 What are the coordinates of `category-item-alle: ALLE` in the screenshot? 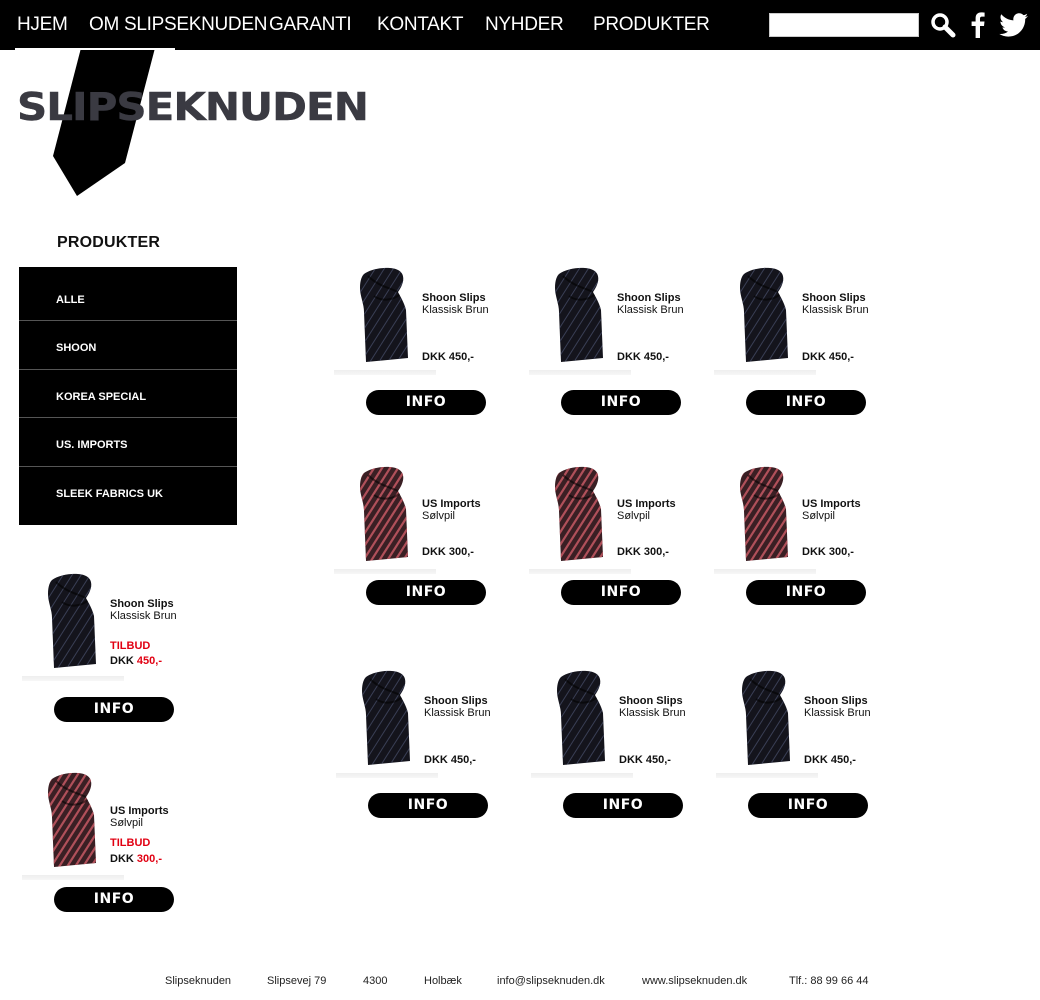 It's located at (128, 294).